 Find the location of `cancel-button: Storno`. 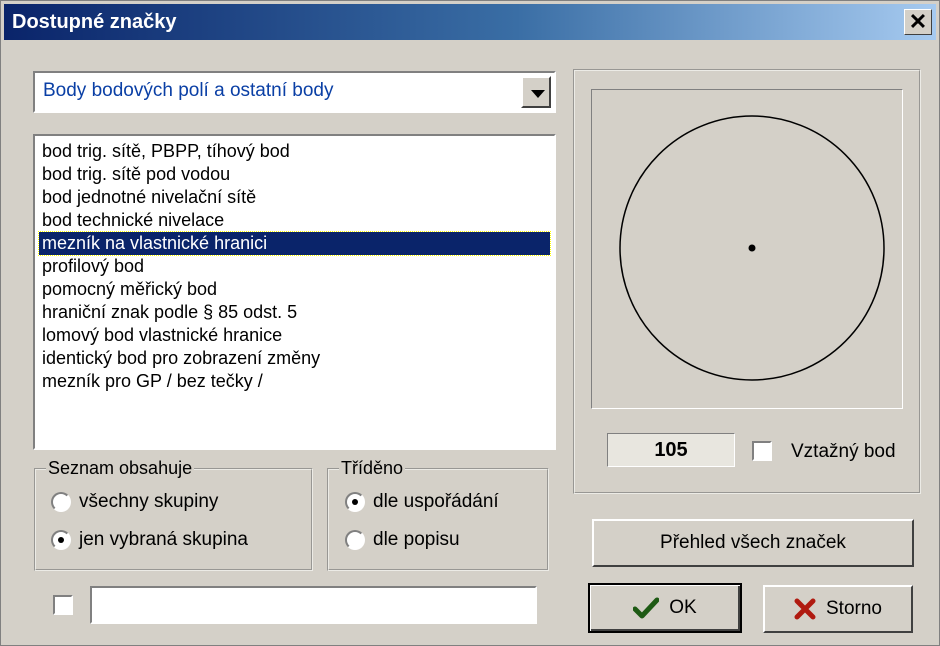

cancel-button: Storno is located at coordinates (838, 609).